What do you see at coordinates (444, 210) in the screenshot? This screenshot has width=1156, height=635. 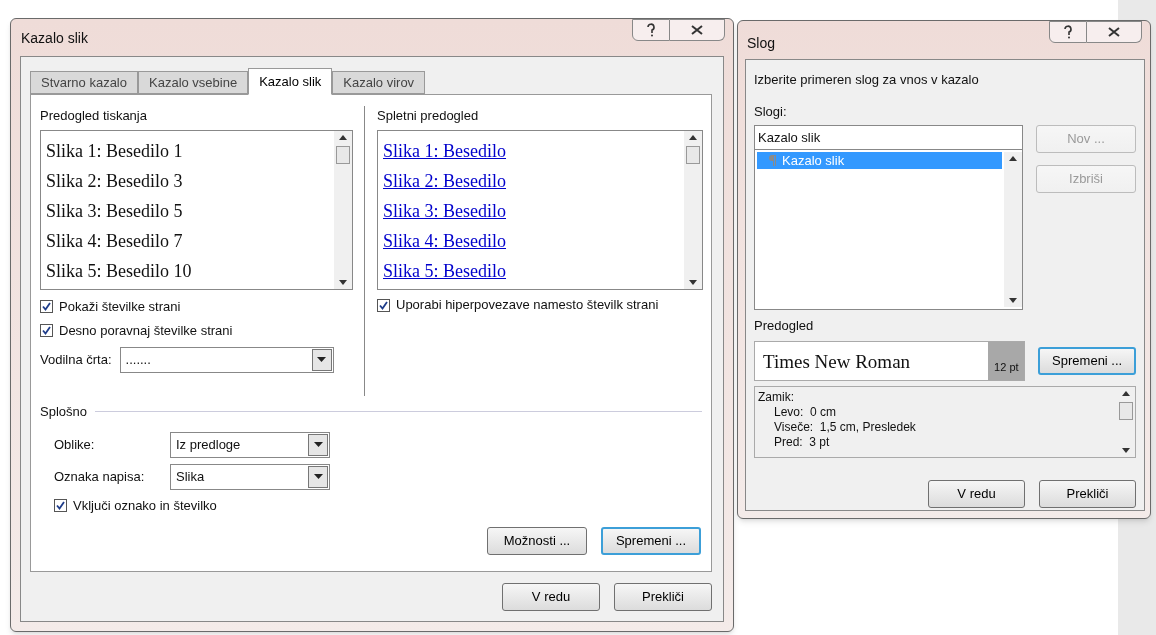 I see `preview-link: Slika 3: Besedilo` at bounding box center [444, 210].